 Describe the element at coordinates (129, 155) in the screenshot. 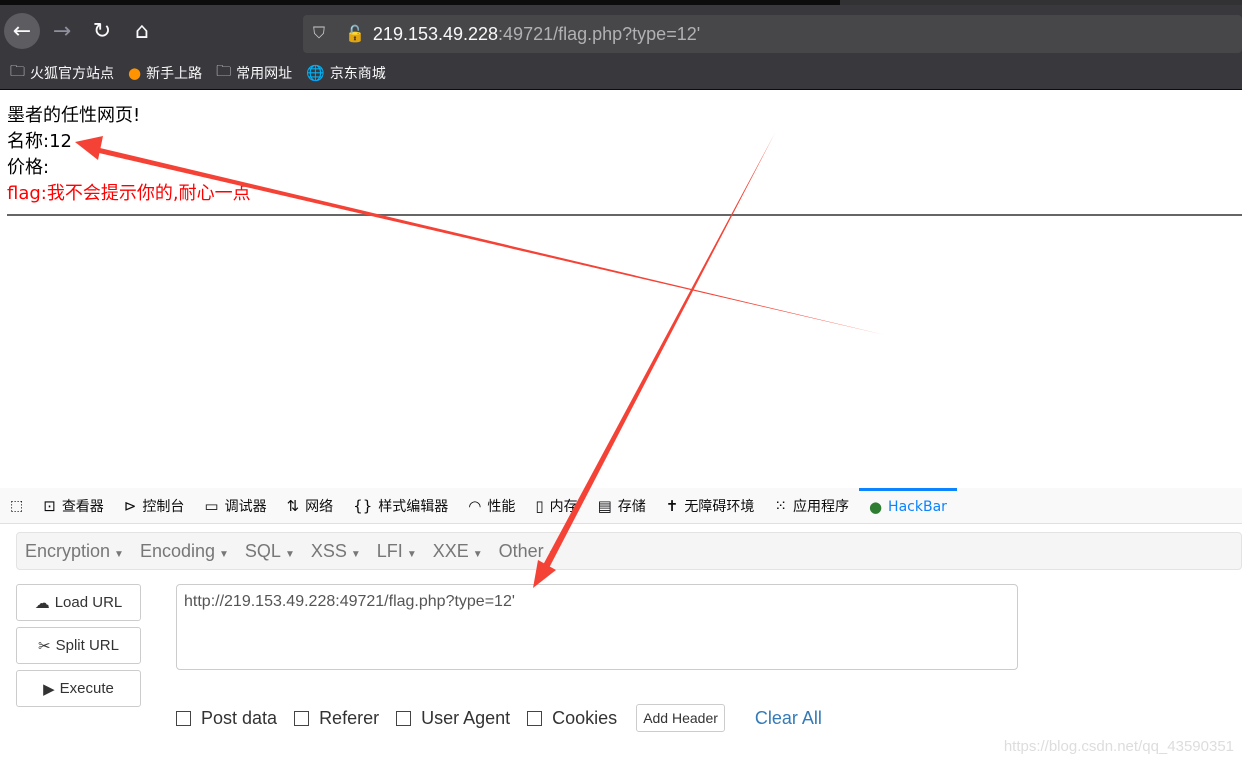

I see `page-content: 墨者的任性网页! 名称:12 价格: flag:我不会提示你的,耐心一点` at that location.